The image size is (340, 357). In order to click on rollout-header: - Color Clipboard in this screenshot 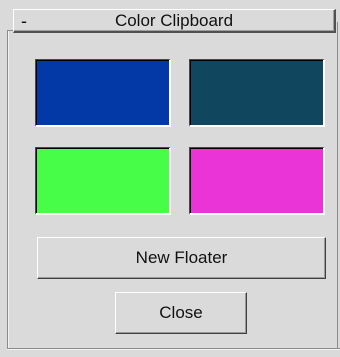, I will do `click(174, 21)`.